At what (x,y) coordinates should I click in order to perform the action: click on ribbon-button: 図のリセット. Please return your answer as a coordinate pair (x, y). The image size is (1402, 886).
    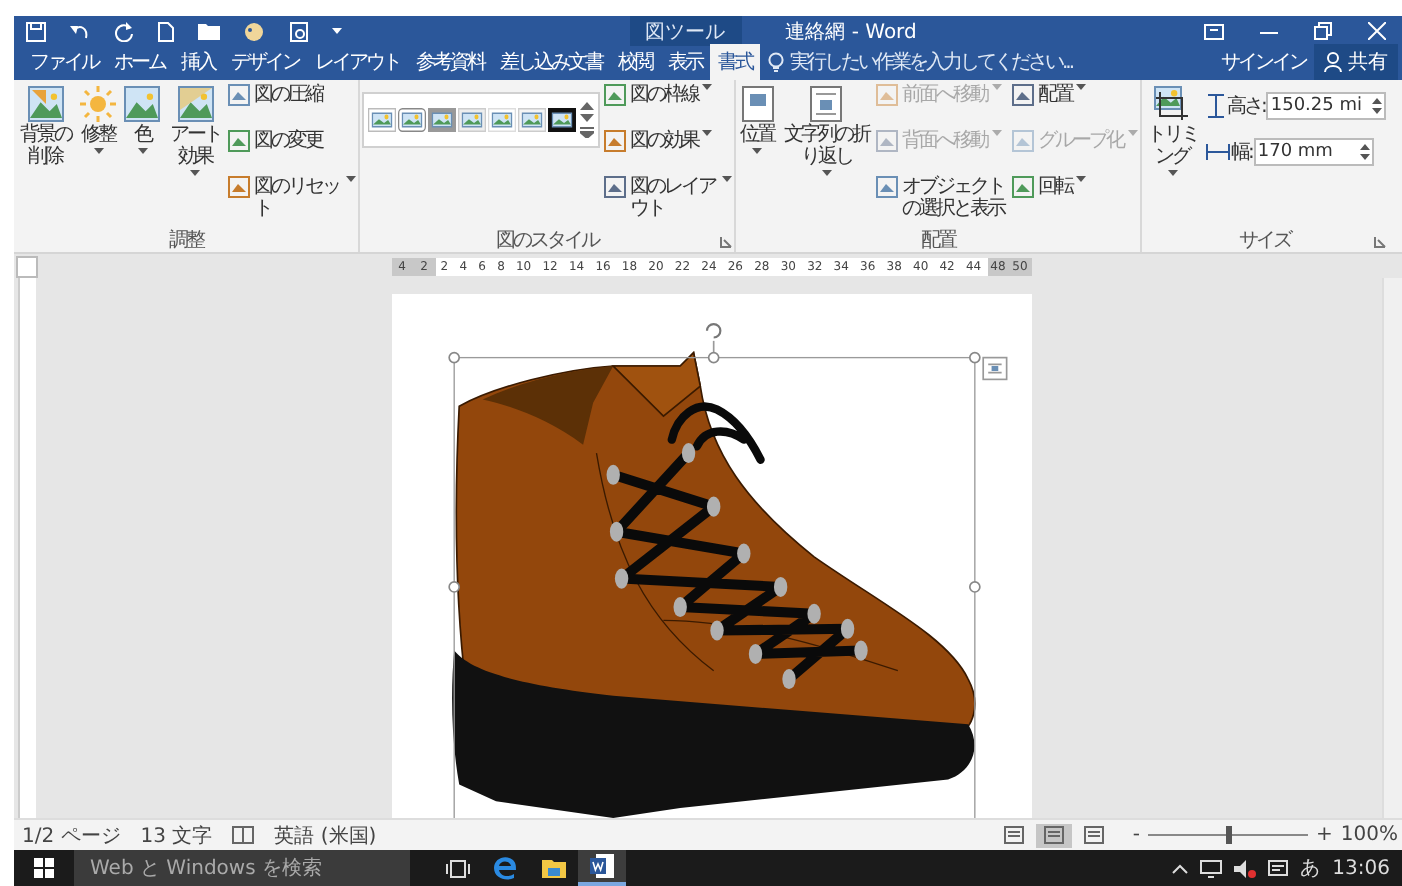
    Looking at the image, I should click on (292, 198).